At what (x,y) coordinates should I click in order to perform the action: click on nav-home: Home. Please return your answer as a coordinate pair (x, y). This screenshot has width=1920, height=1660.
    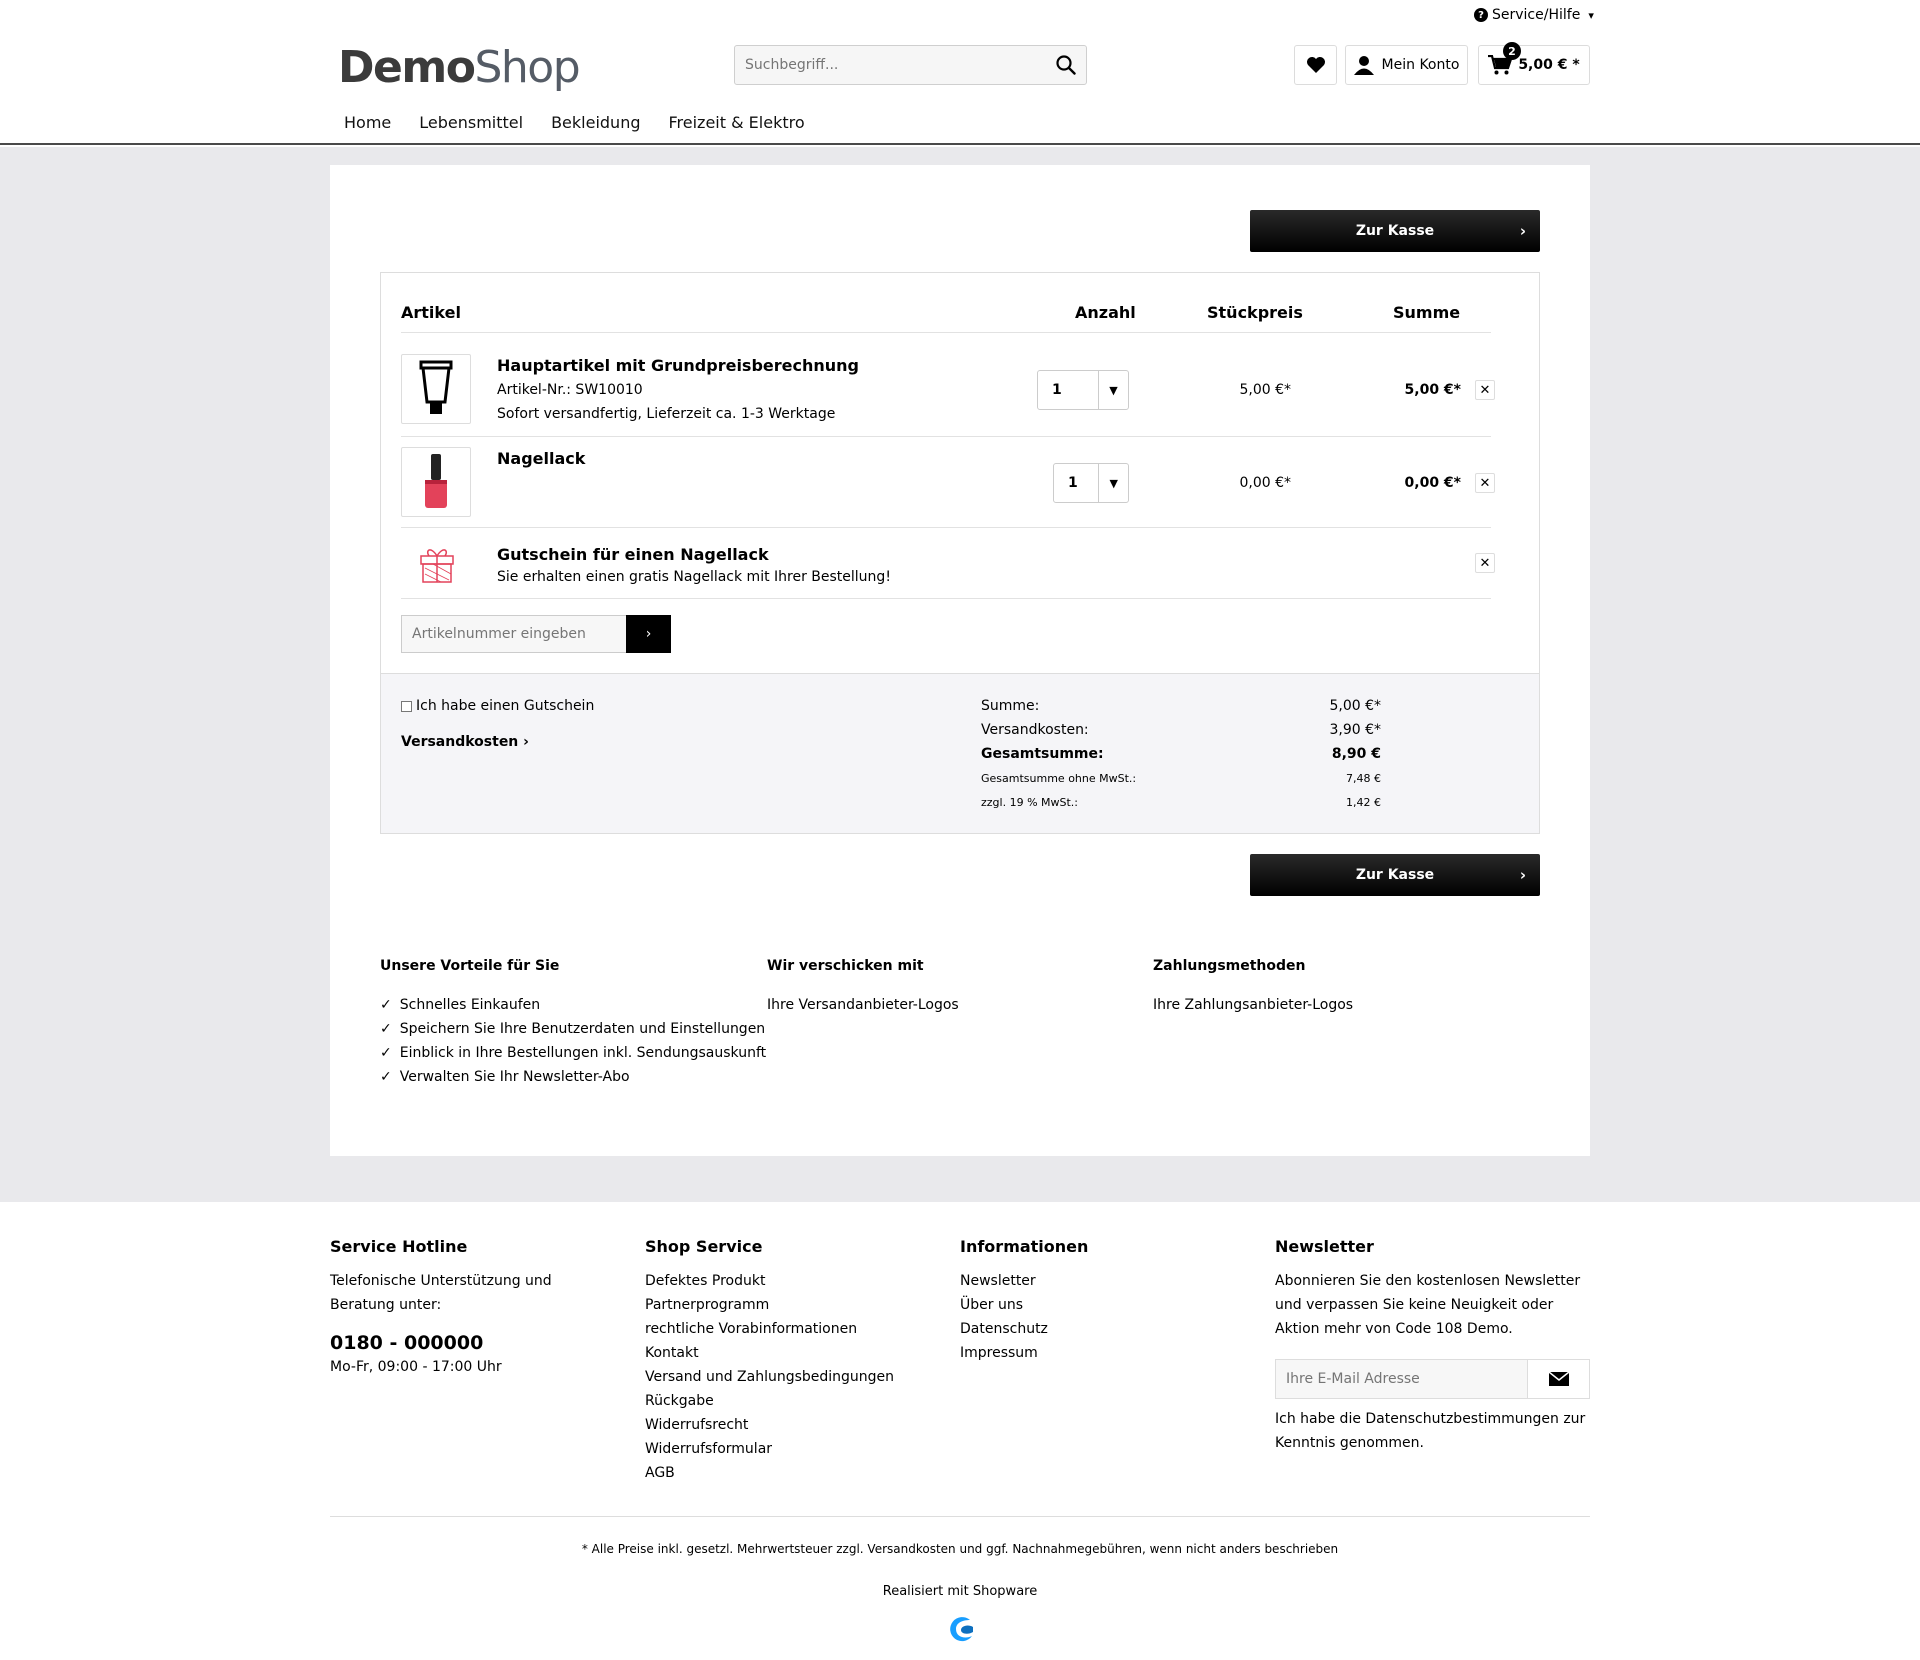
    Looking at the image, I should click on (367, 122).